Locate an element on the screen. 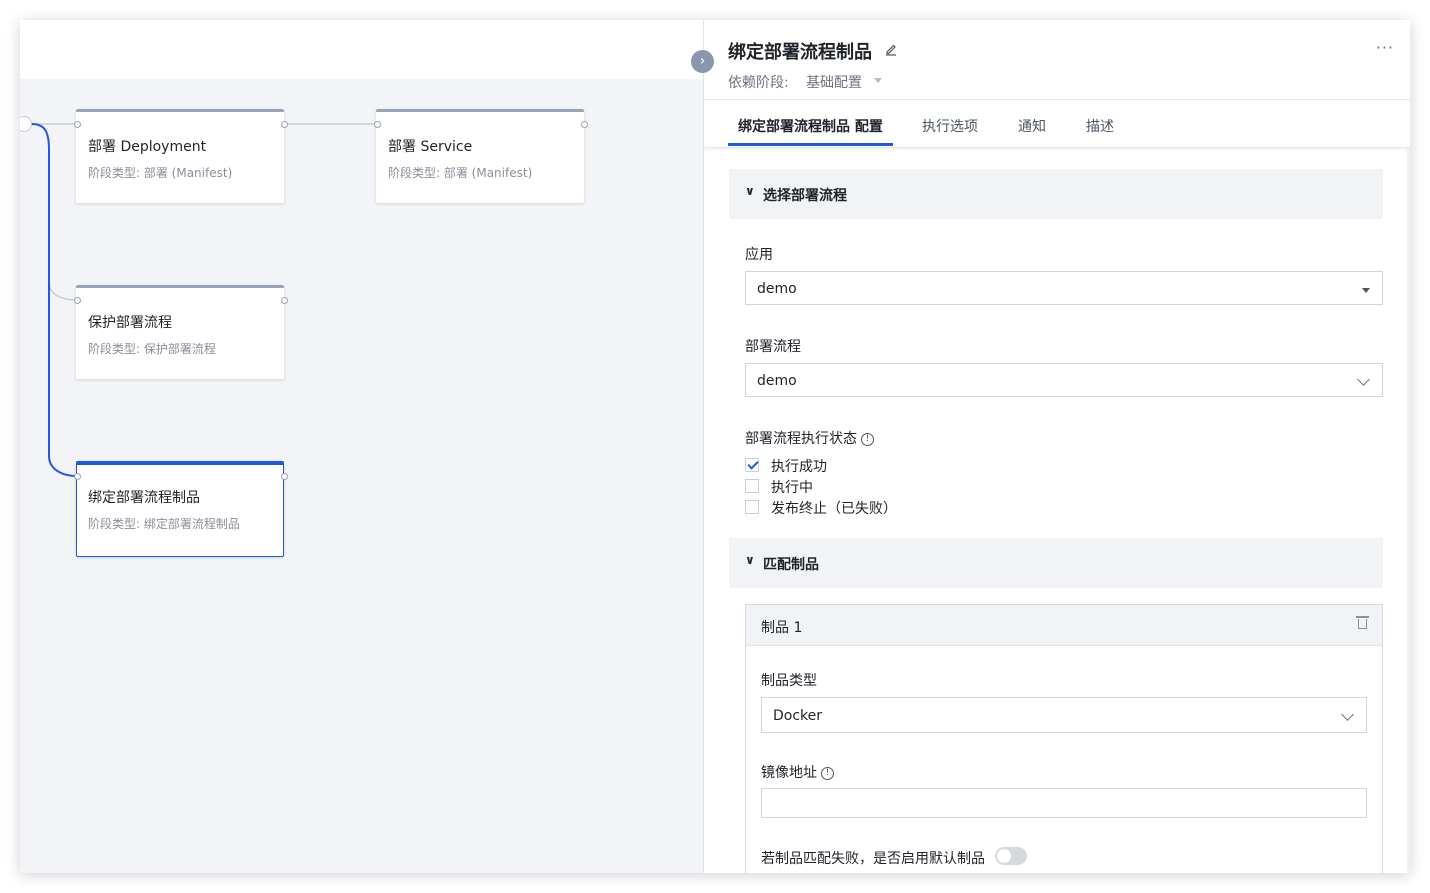 Image resolution: width=1430 pixels, height=893 pixels. artifact-card-header: 制品 1 is located at coordinates (1064, 625).